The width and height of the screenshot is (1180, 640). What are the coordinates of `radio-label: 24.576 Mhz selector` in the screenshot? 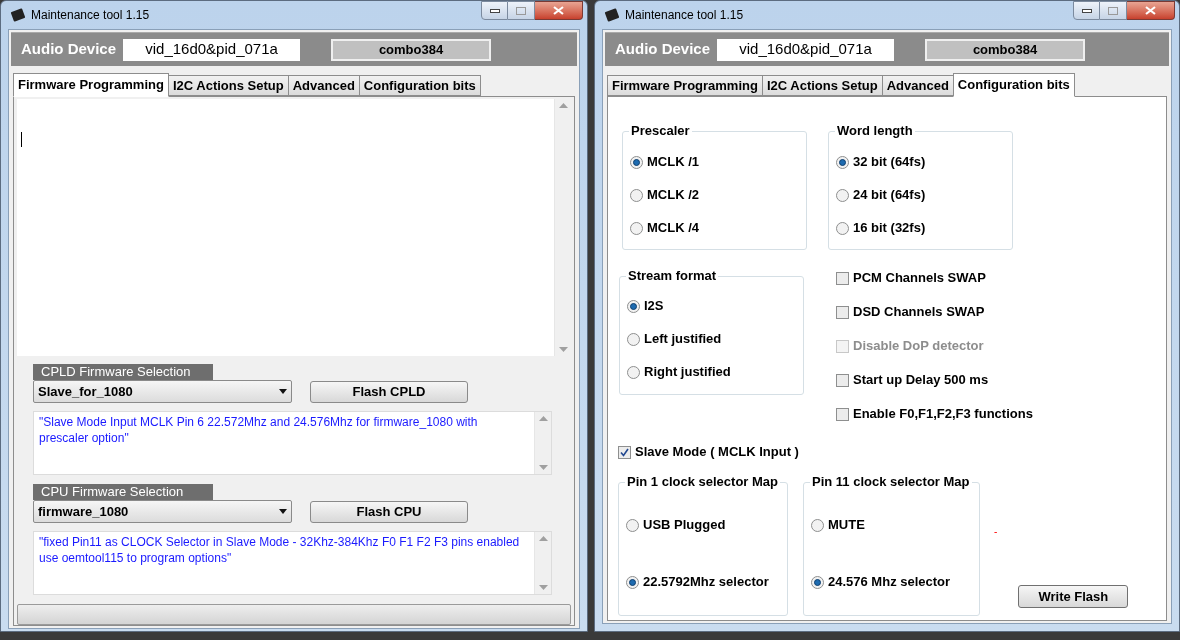 It's located at (889, 582).